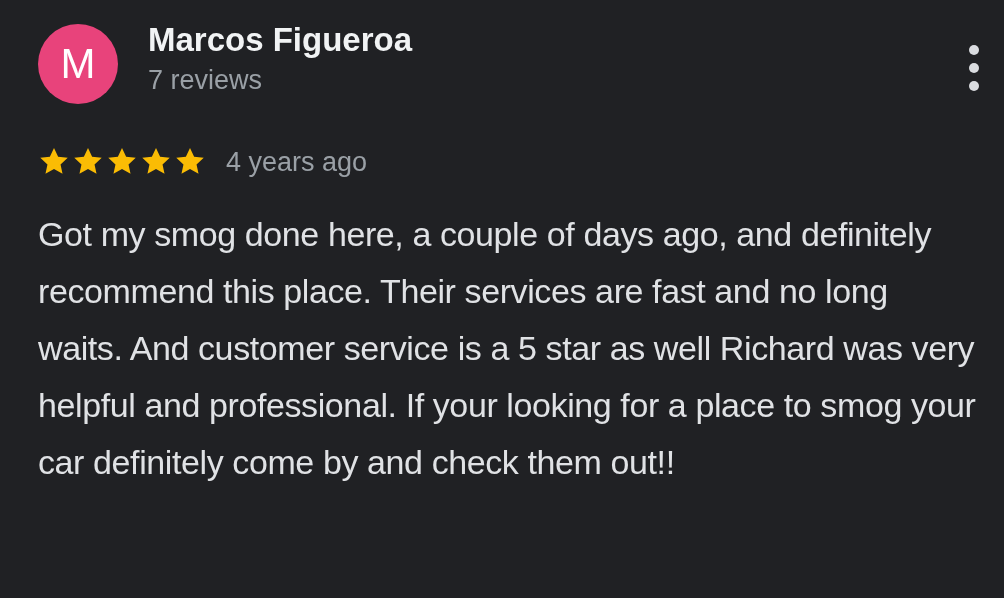 The width and height of the screenshot is (1004, 598). Describe the element at coordinates (78, 64) in the screenshot. I see `avatar: M` at that location.